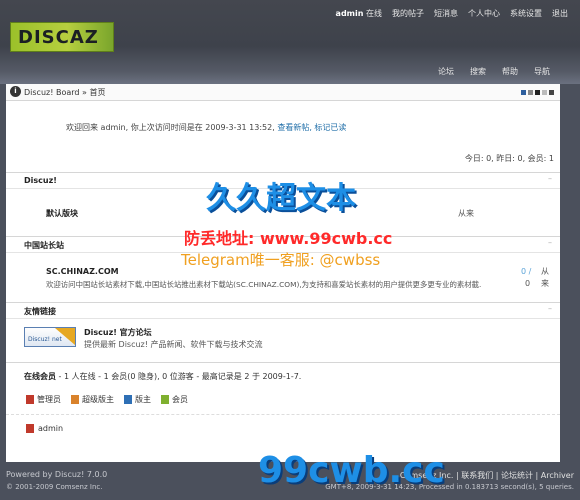 This screenshot has width=580, height=500. I want to click on legend-moderator: 版主, so click(137, 399).